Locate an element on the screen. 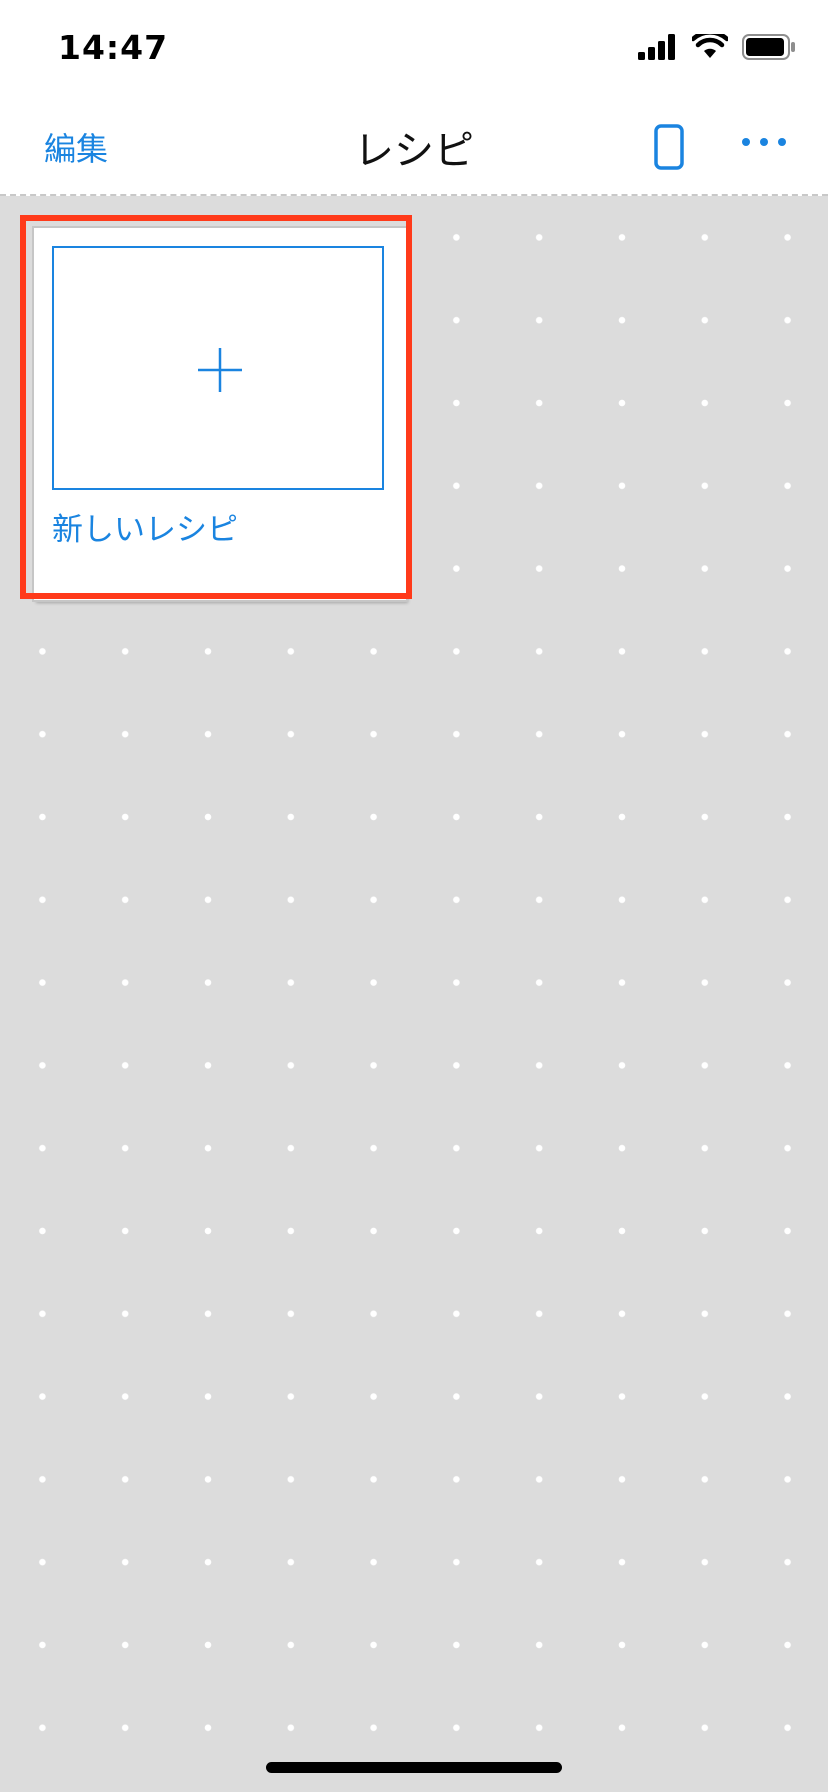  battery-icon is located at coordinates (768, 47).